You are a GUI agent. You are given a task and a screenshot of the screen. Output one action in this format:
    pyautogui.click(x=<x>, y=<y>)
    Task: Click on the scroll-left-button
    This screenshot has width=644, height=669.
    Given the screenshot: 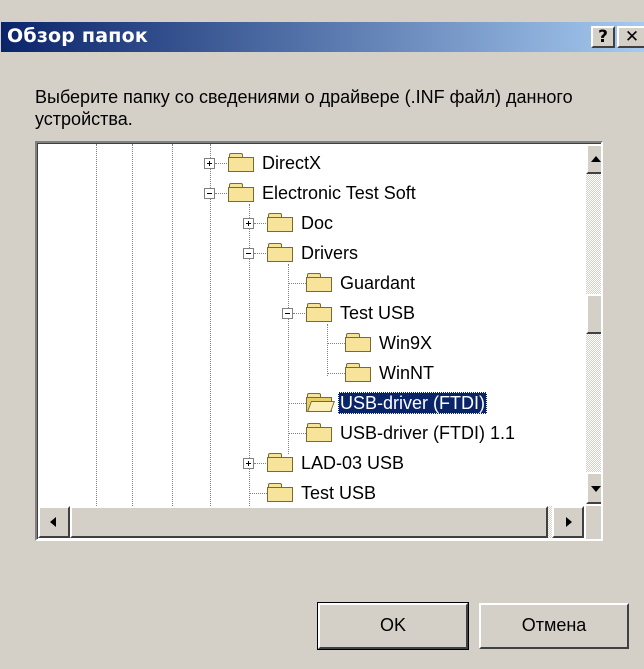 What is the action you would take?
    pyautogui.click(x=54, y=522)
    